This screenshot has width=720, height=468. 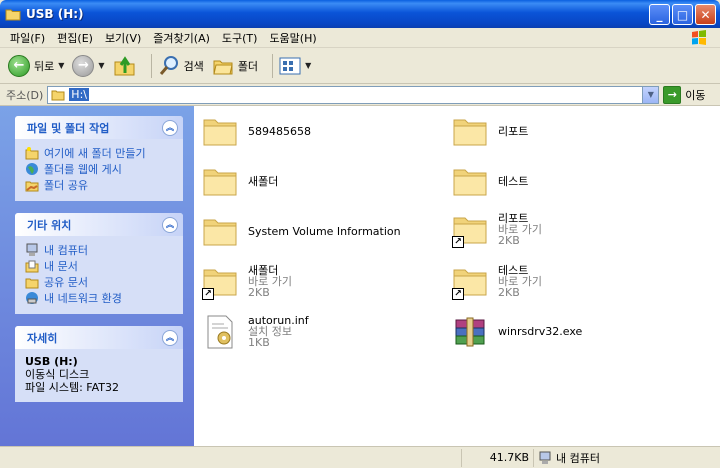 What do you see at coordinates (58, 95) in the screenshot?
I see `drive-icon` at bounding box center [58, 95].